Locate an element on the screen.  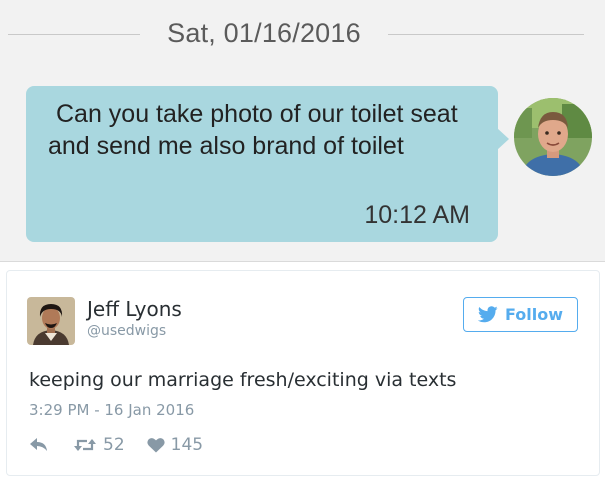
follow-button: Follow is located at coordinates (520, 314).